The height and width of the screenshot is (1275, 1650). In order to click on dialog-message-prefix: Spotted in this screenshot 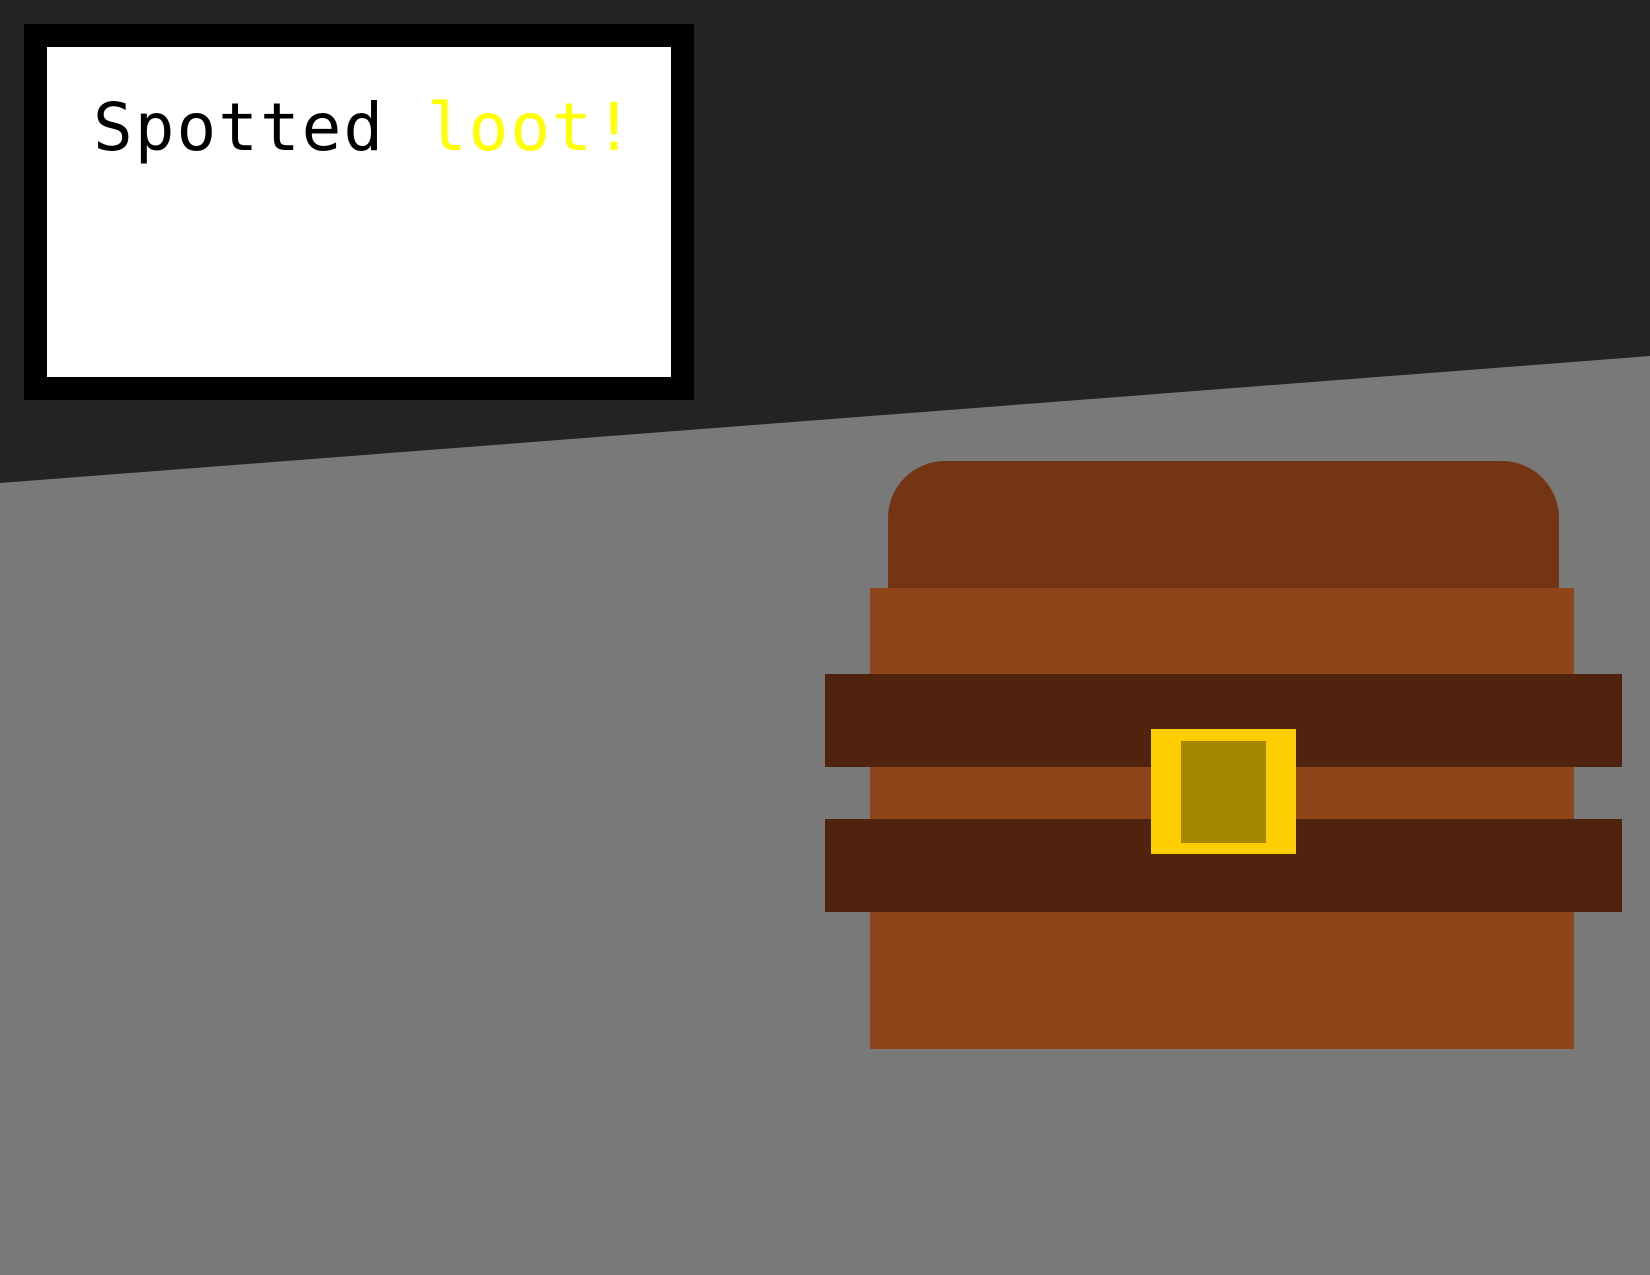, I will do `click(239, 127)`.